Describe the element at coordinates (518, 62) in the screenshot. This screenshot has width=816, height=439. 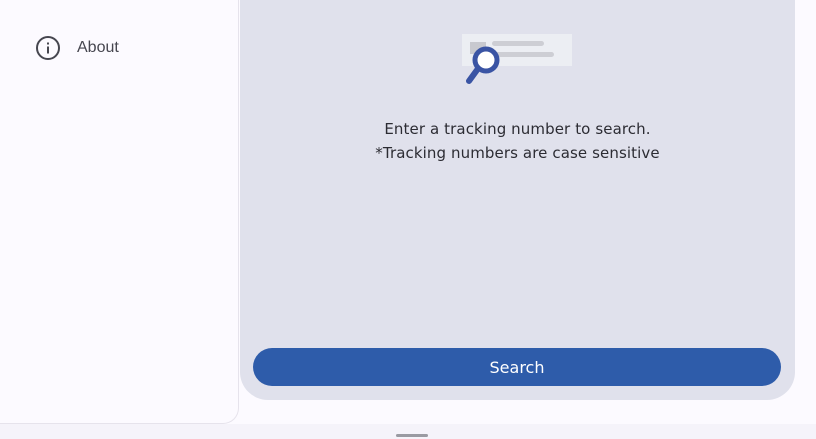
I see `tracking-search-illustration` at that location.